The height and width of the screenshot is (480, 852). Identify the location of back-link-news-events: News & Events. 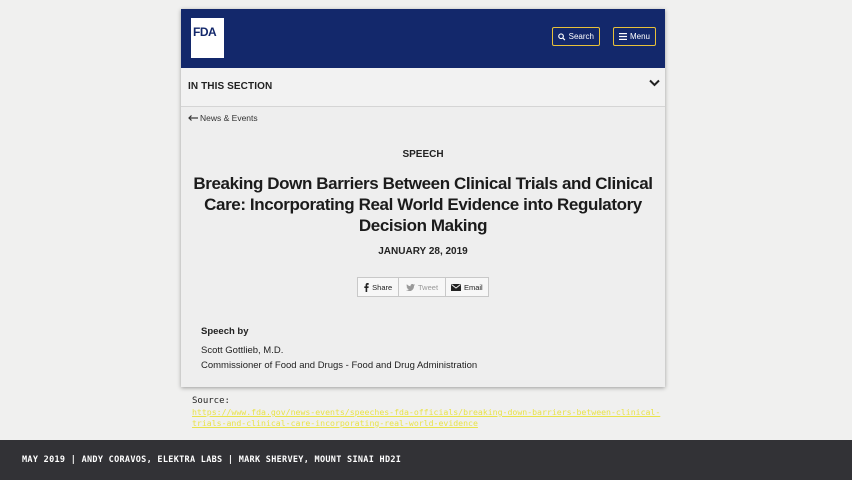
(223, 118).